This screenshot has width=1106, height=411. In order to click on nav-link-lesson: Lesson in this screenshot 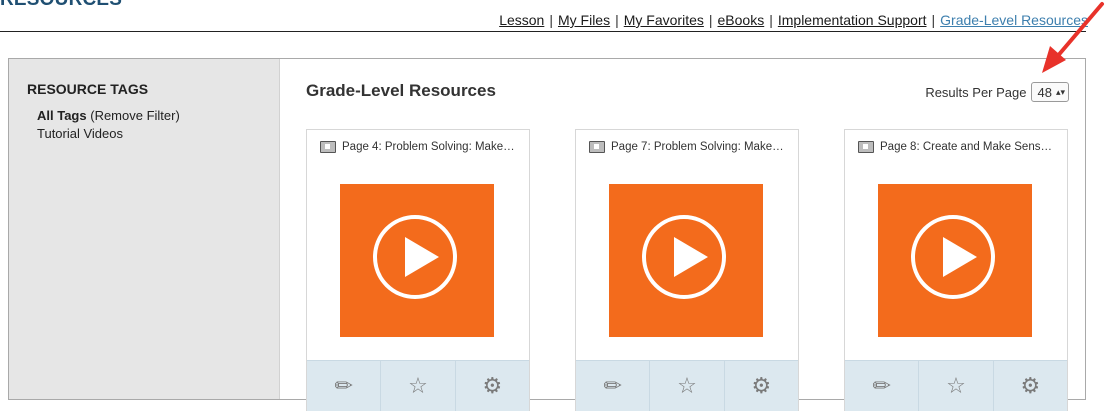, I will do `click(521, 20)`.